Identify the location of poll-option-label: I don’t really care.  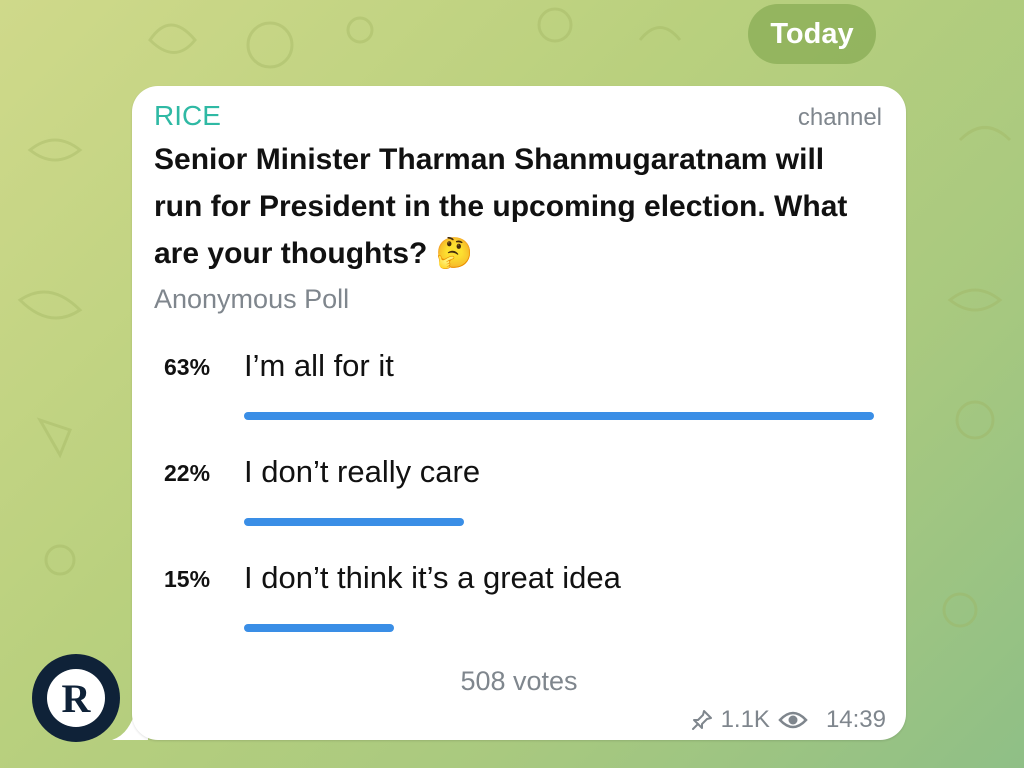
(362, 471).